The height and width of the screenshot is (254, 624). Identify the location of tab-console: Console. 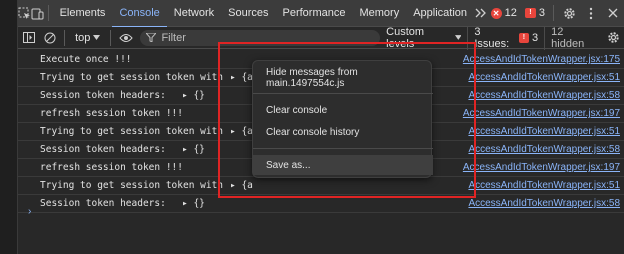
(140, 14).